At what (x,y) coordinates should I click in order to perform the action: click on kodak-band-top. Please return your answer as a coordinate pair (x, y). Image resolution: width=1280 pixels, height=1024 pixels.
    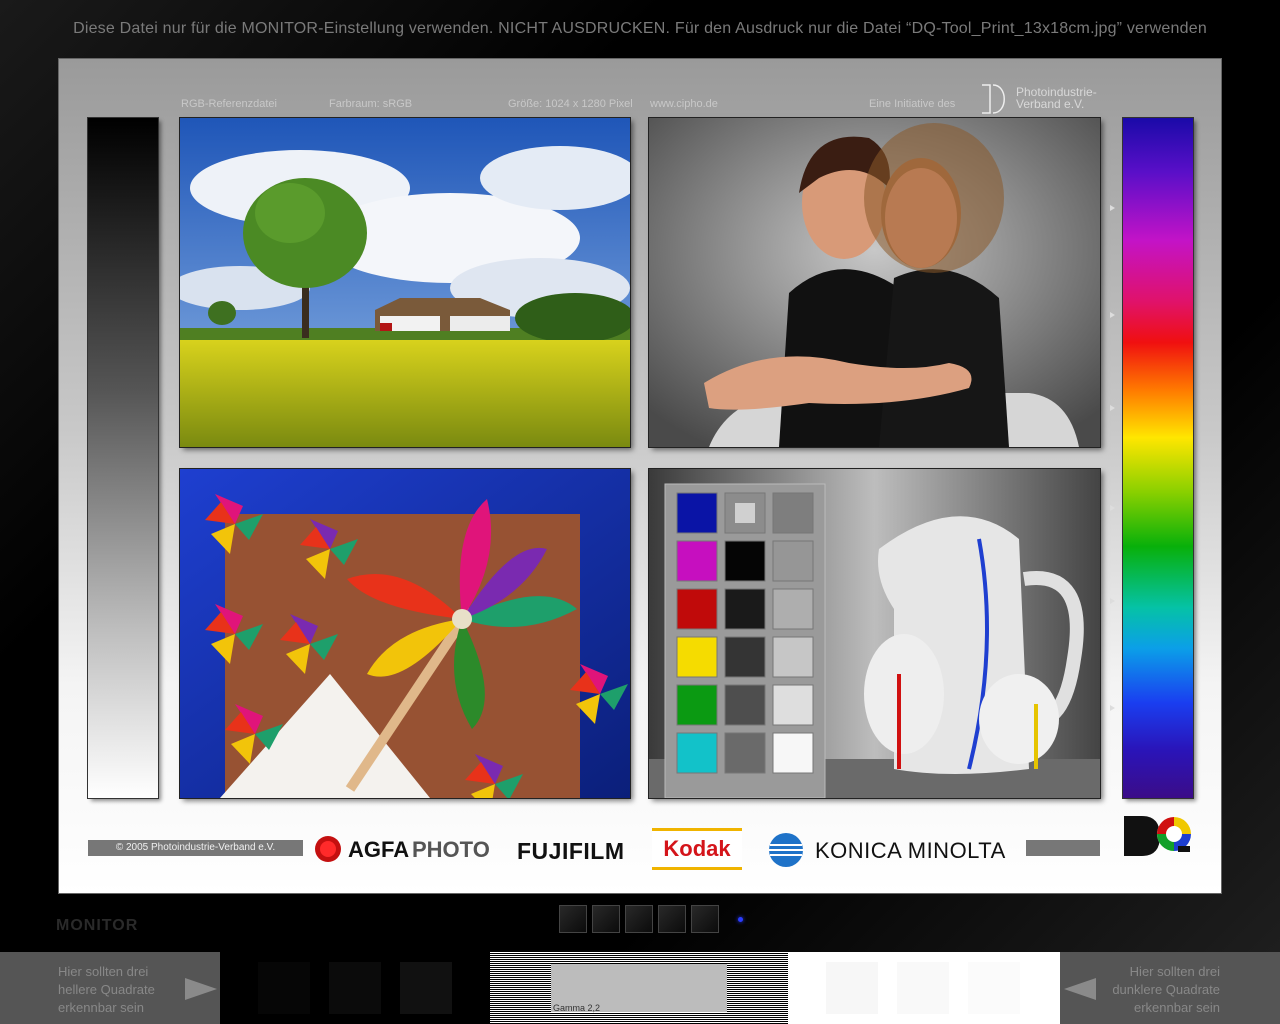
    Looking at the image, I should click on (697, 829).